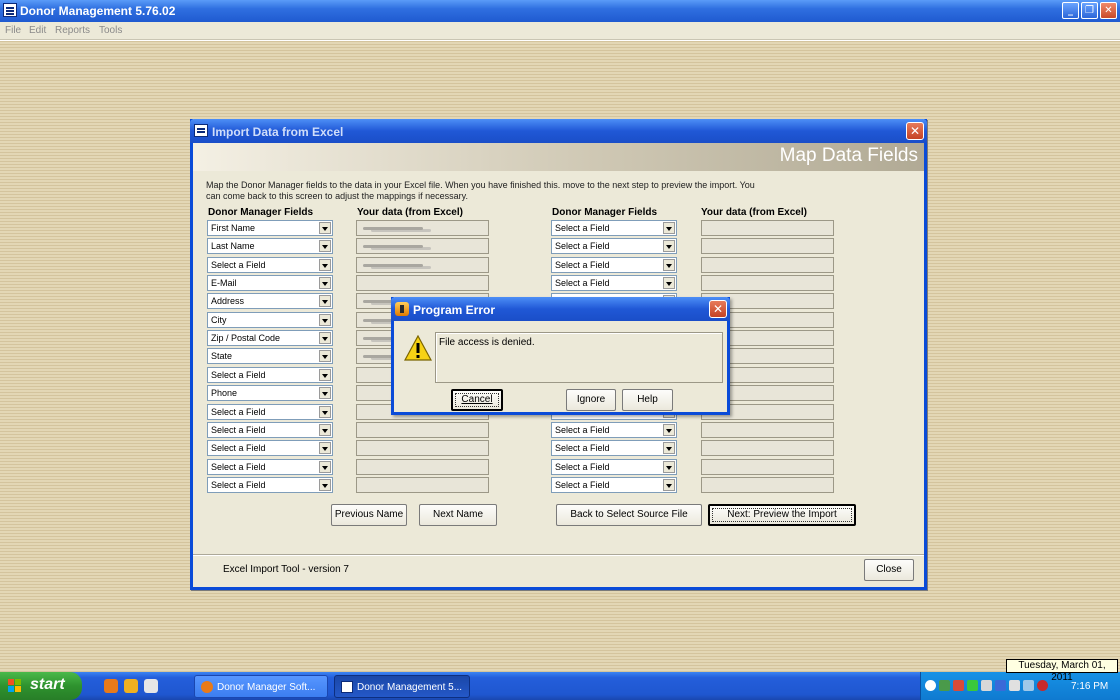 Image resolution: width=1120 pixels, height=700 pixels. I want to click on menu-file: File, so click(13, 30).